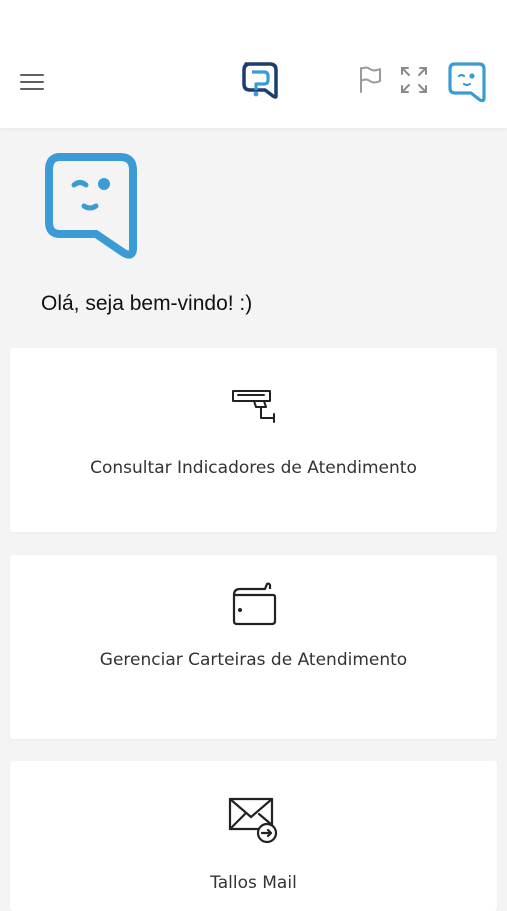  What do you see at coordinates (414, 80) in the screenshot?
I see `expand-fullscreen-icon` at bounding box center [414, 80].